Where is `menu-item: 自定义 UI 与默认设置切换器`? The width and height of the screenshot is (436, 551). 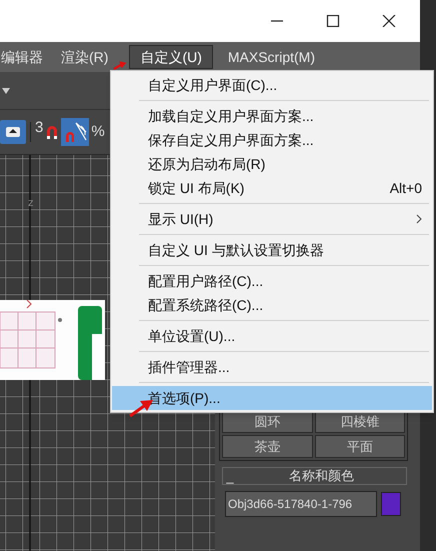 menu-item: 自定义 UI 与默认设置切换器 is located at coordinates (272, 250).